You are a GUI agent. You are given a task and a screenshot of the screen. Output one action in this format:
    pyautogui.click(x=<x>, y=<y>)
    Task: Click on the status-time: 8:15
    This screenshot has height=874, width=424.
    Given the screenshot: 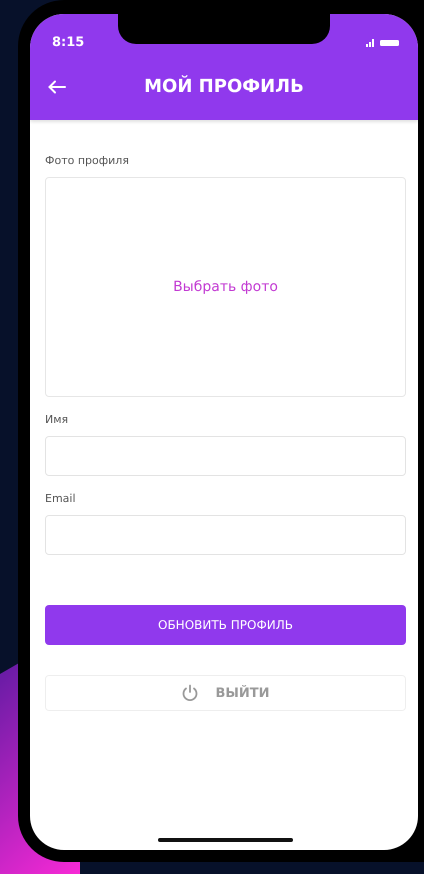 What is the action you would take?
    pyautogui.click(x=68, y=42)
    